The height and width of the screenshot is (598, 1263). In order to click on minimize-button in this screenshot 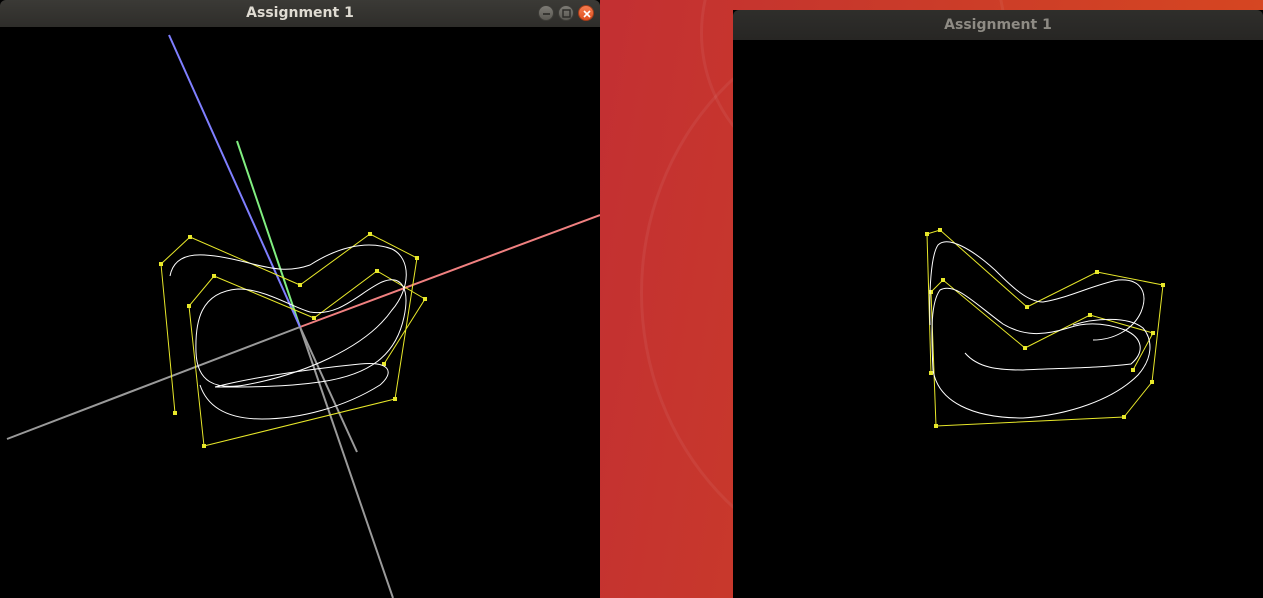, I will do `click(546, 13)`.